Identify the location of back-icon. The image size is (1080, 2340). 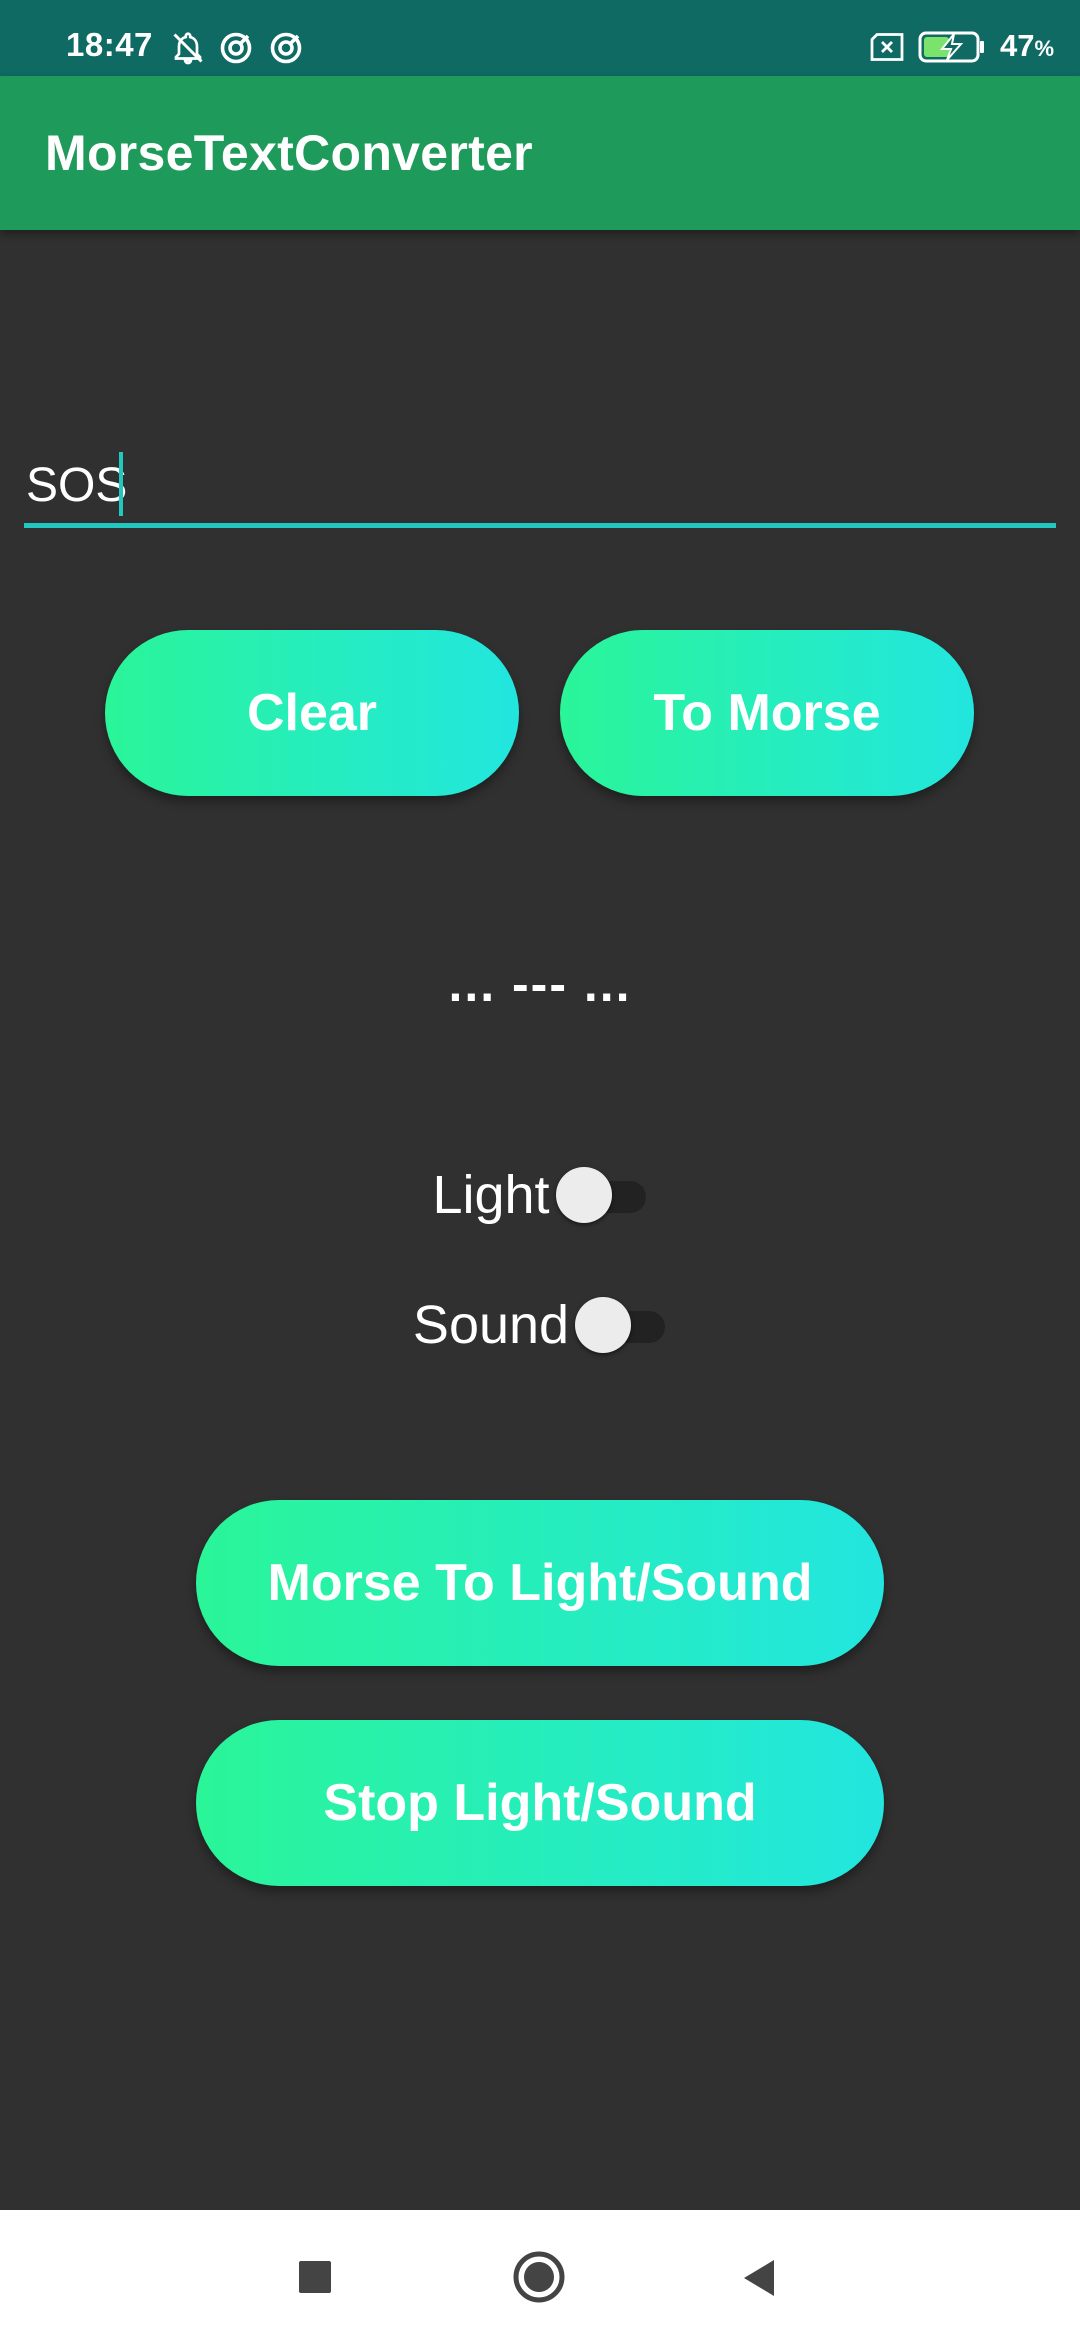
(759, 2278).